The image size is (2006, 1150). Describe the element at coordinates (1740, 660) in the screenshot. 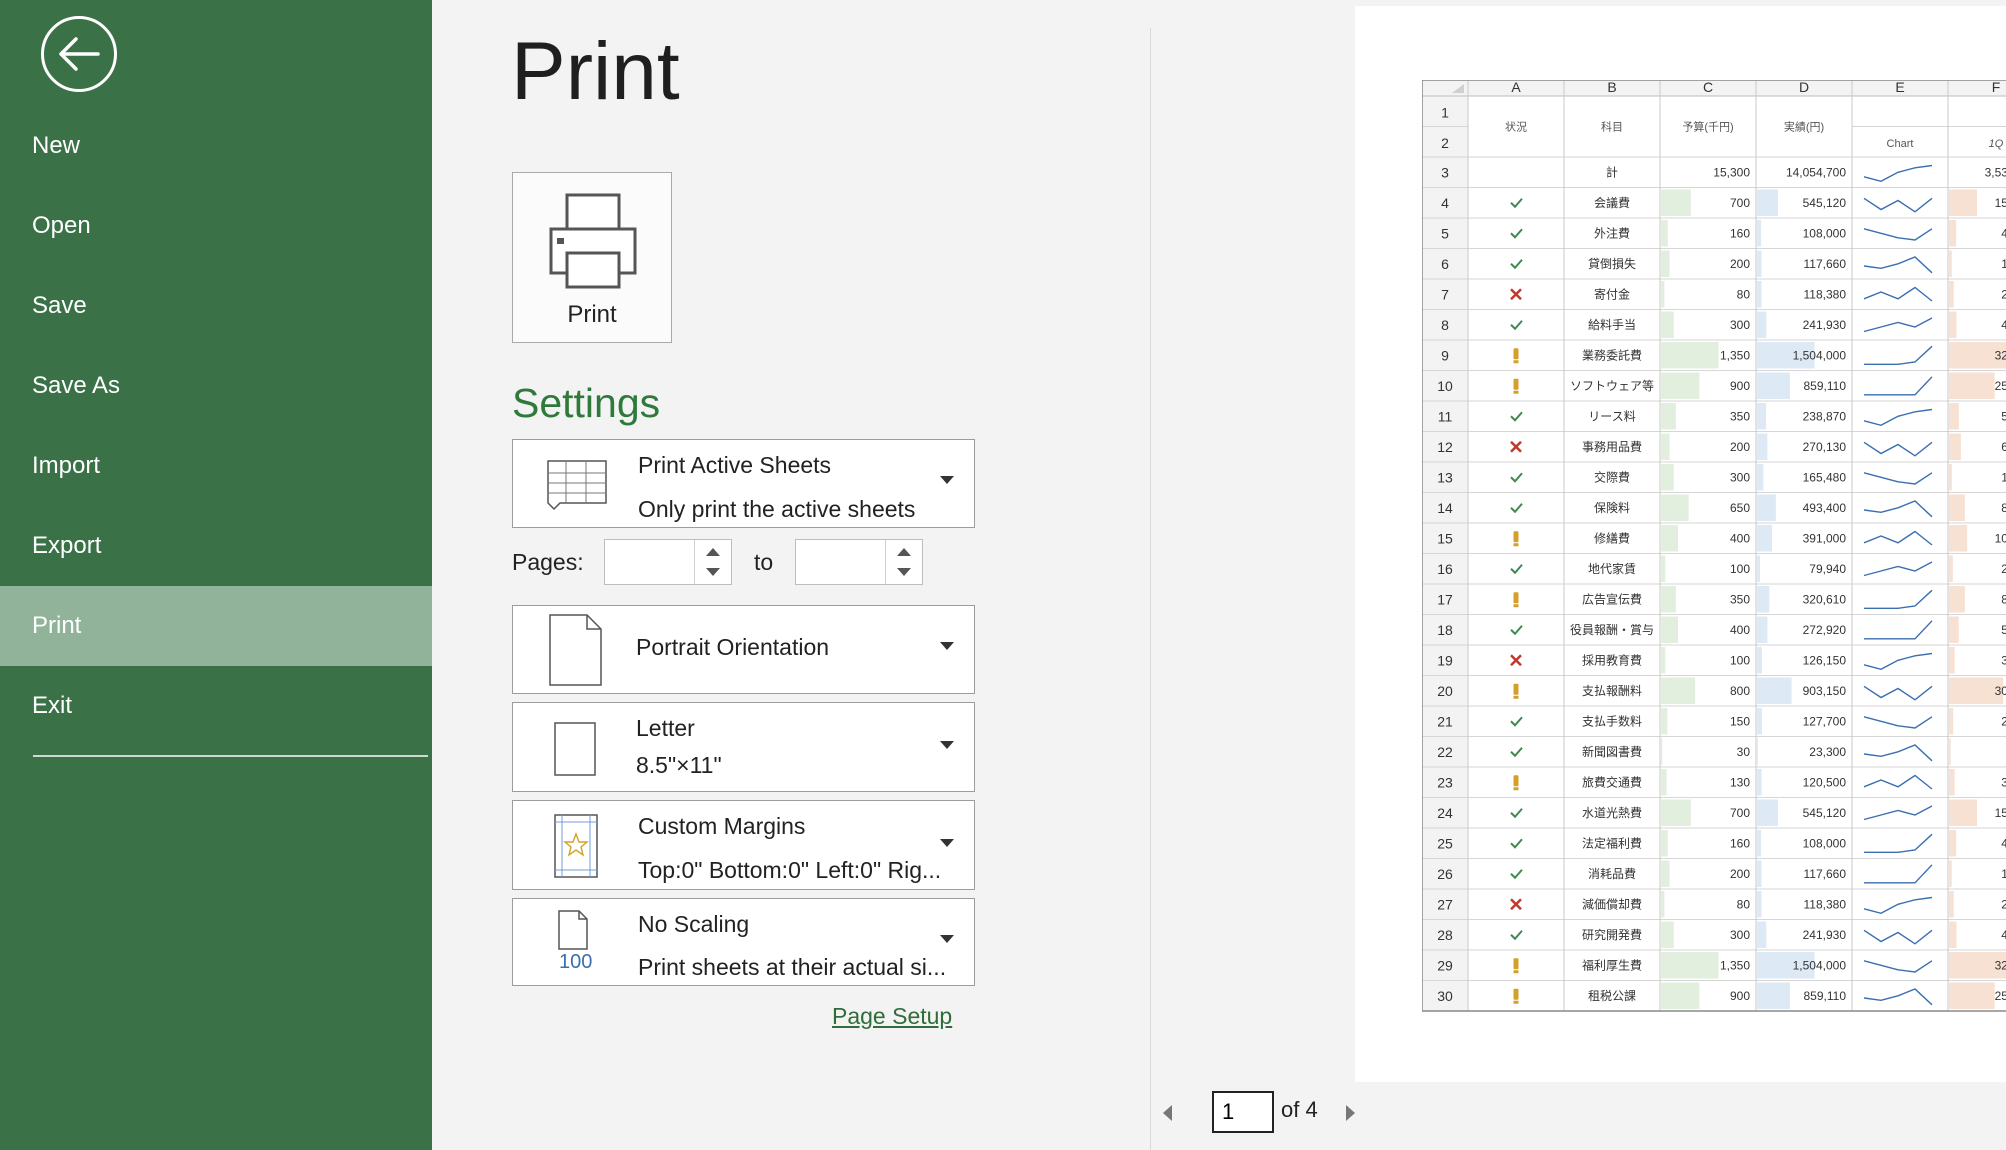

I see `cell-budget: 100` at that location.